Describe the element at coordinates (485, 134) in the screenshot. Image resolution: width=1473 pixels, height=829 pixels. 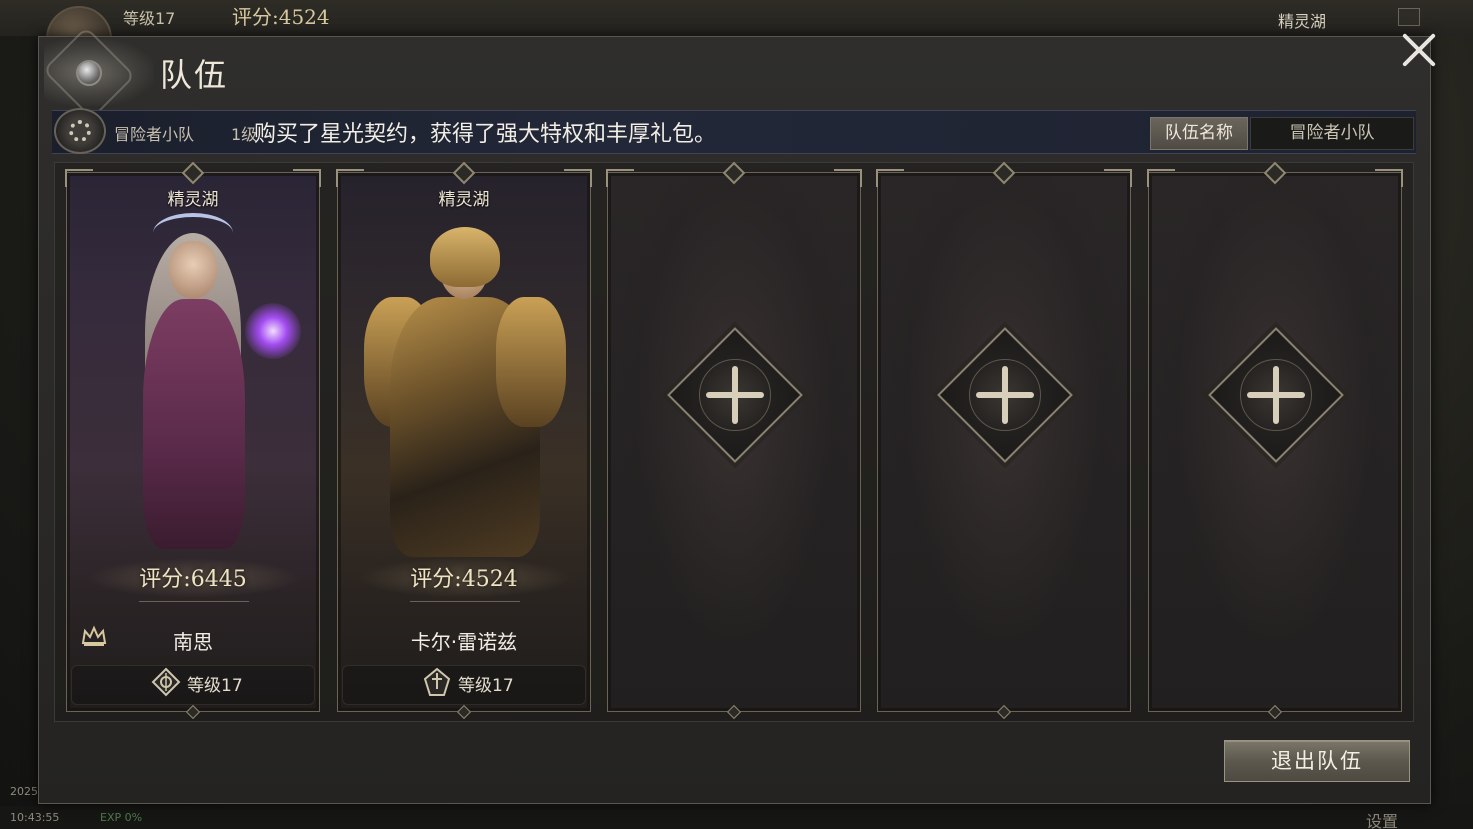
I see `announcement-marquee: 购买了星光契约，获得了强大特权和丰厚礼包。` at that location.